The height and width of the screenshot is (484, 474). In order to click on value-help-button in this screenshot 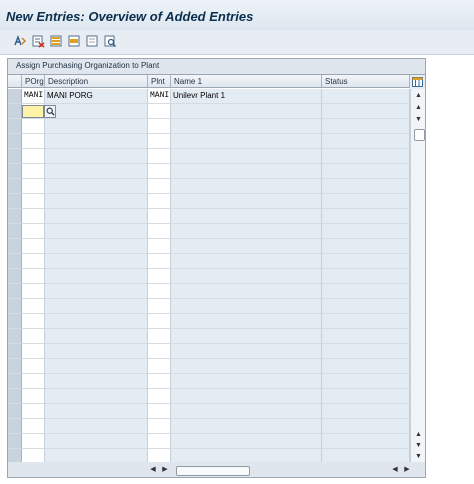, I will do `click(50, 111)`.